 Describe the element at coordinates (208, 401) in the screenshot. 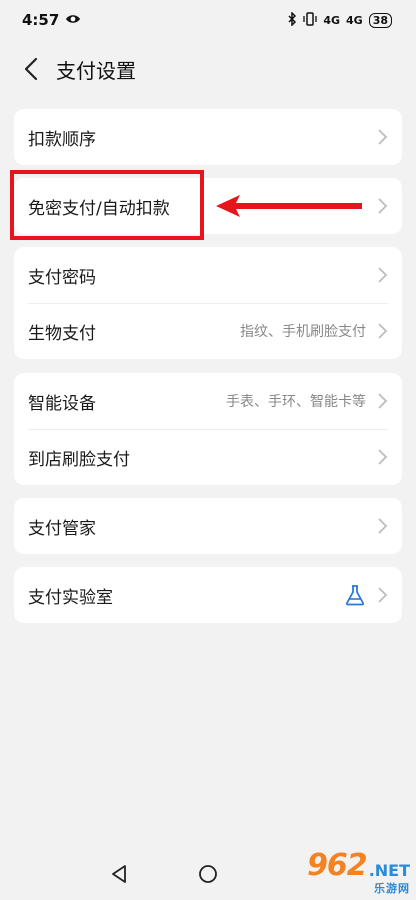

I see `row-smart-devices: 智能设备 手表、手环、智能卡等` at that location.